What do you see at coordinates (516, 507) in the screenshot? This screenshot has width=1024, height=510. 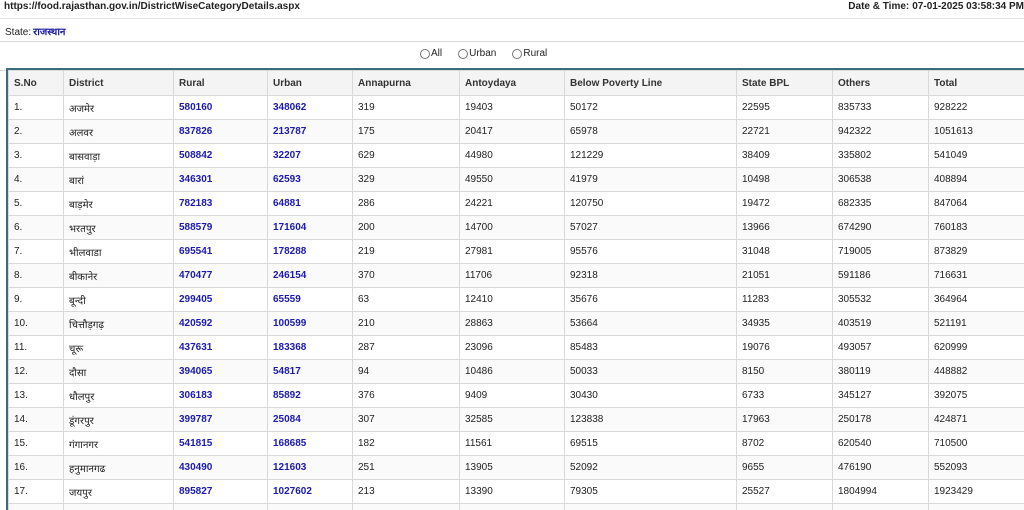 I see `table-row` at bounding box center [516, 507].